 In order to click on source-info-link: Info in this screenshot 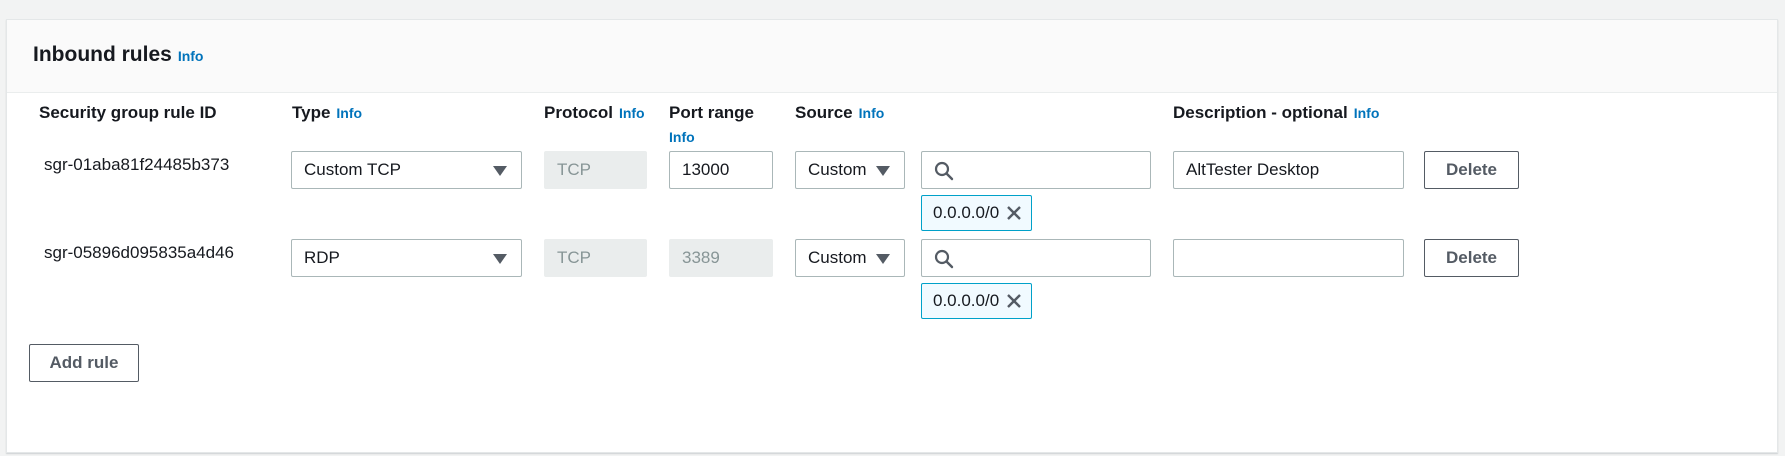, I will do `click(872, 113)`.